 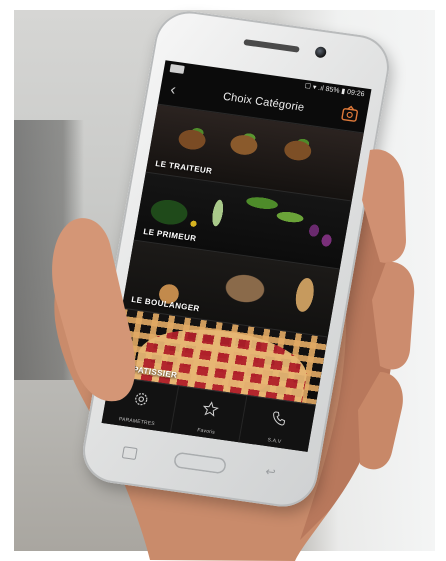 What do you see at coordinates (274, 441) in the screenshot?
I see `nav-label: S.A.V` at bounding box center [274, 441].